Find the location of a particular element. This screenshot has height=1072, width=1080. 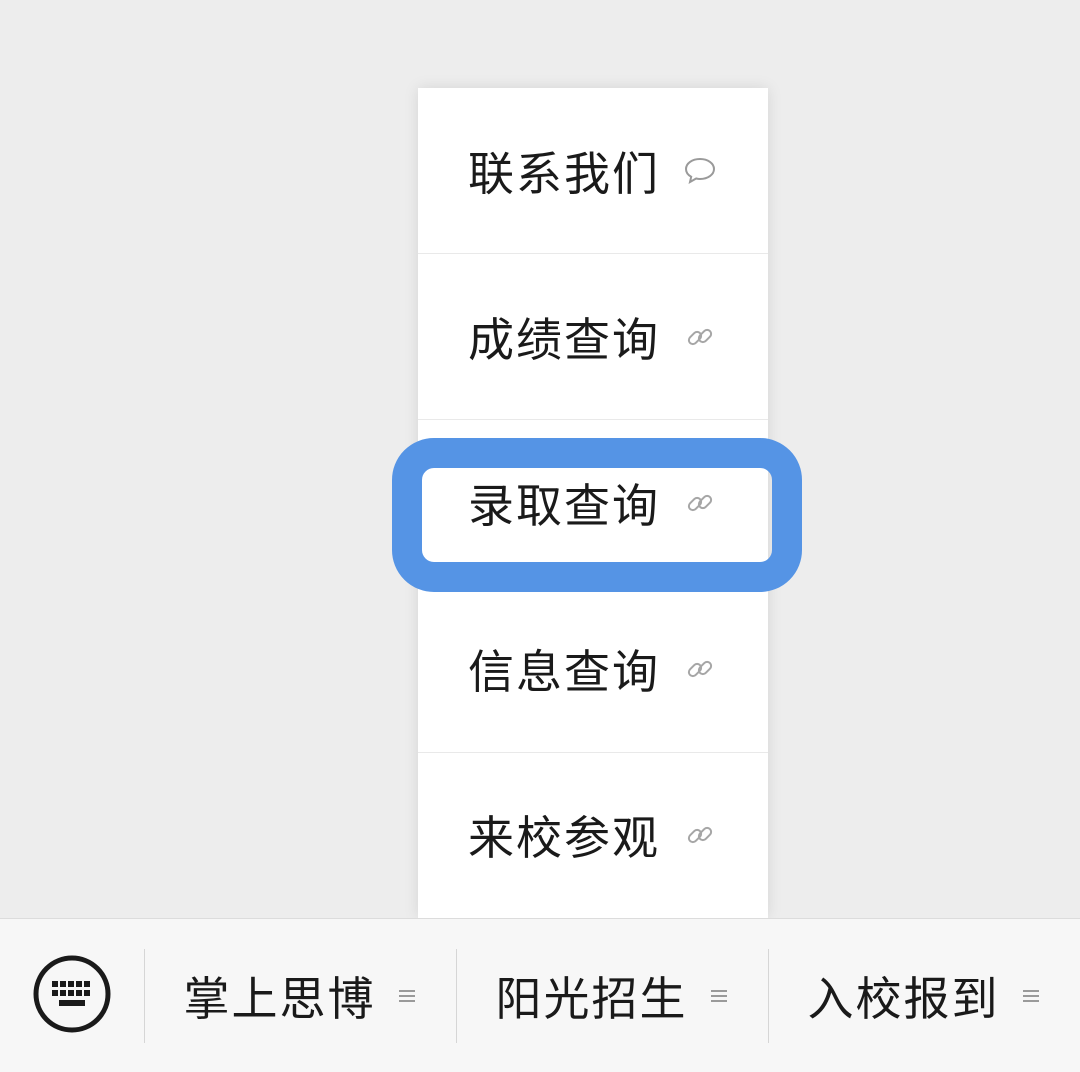

tab-label: 入校报到 is located at coordinates (903, 998).